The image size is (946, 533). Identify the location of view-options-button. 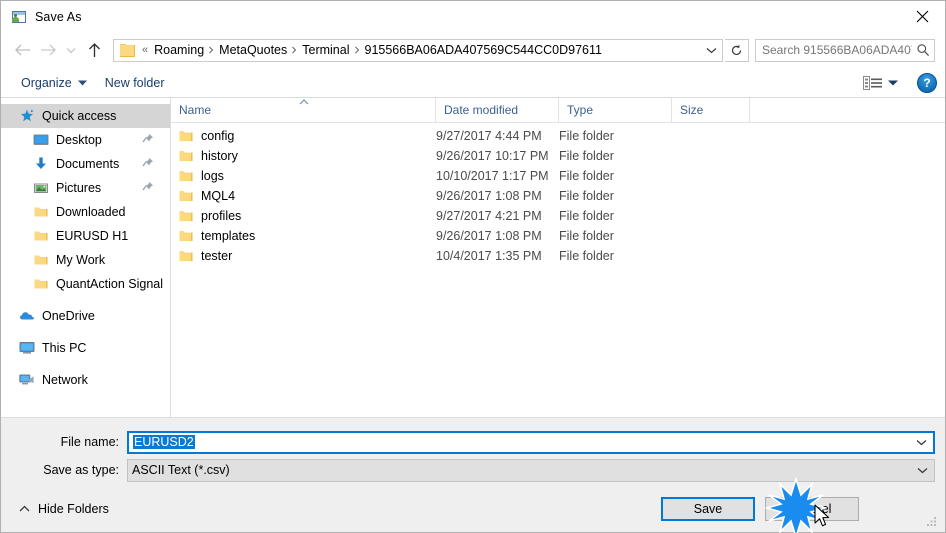
(873, 83).